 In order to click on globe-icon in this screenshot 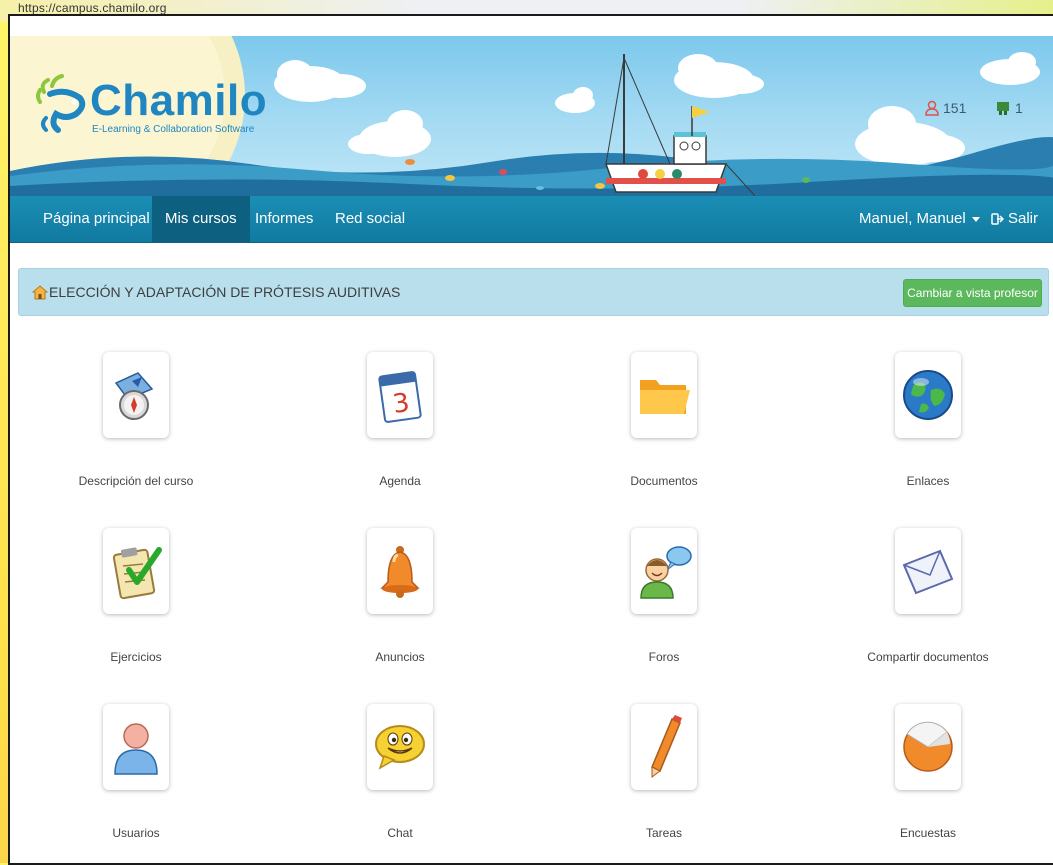, I will do `click(928, 395)`.